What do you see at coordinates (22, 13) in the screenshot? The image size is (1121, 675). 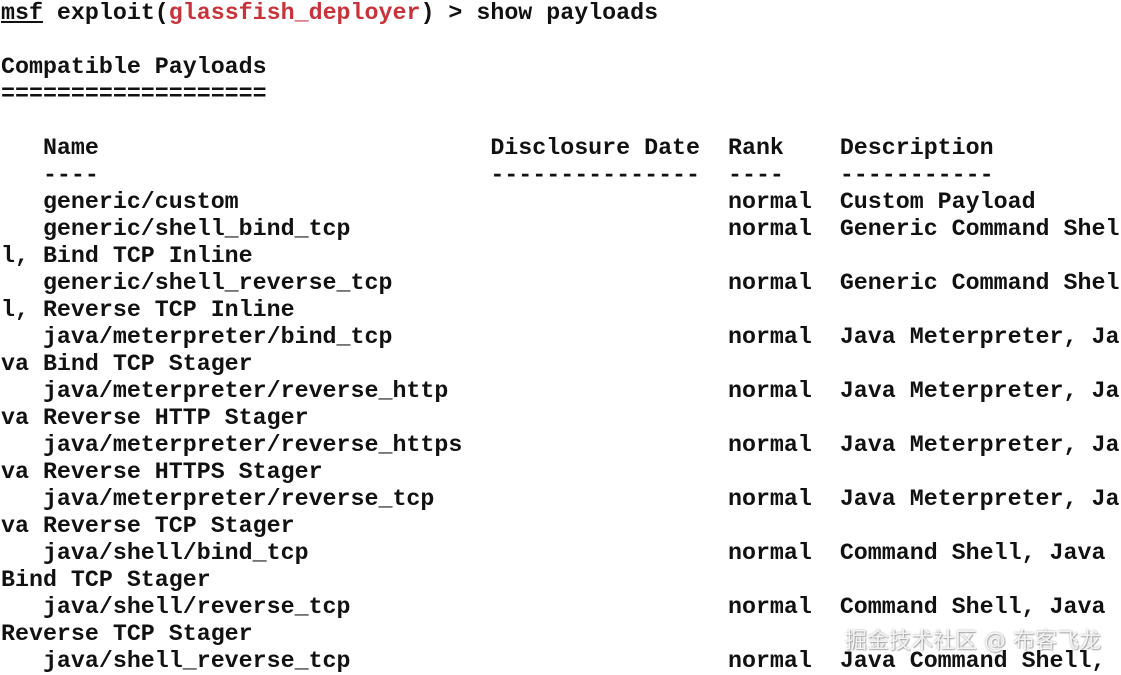 I see `msf-prompt: msf` at bounding box center [22, 13].